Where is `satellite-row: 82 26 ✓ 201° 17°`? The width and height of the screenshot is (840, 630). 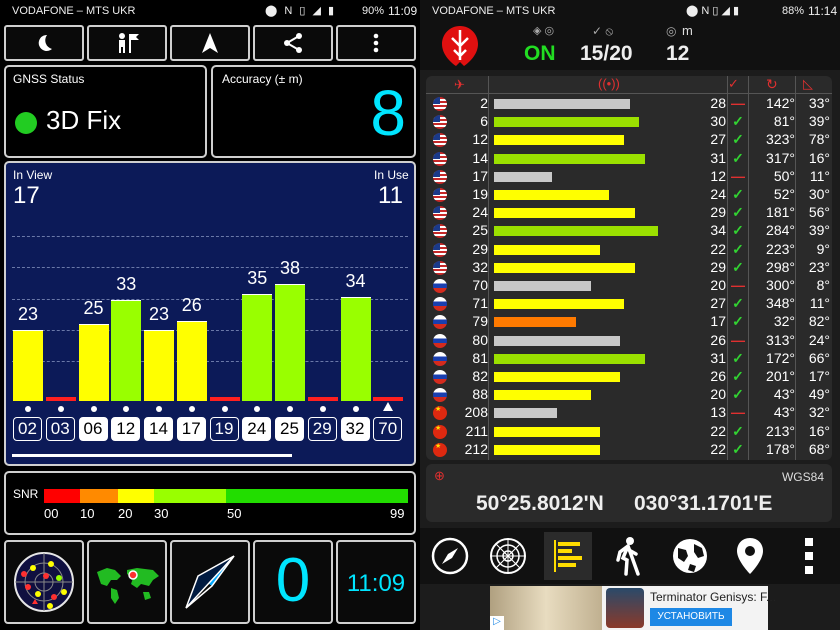 satellite-row: 82 26 ✓ 201° 17° is located at coordinates (629, 377).